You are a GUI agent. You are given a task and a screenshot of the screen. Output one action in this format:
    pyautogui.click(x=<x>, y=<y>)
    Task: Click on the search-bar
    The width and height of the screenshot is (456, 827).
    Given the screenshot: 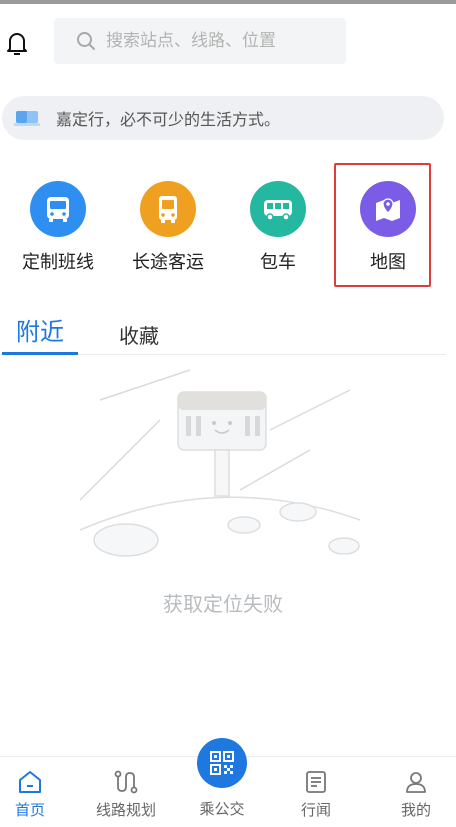 What is the action you would take?
    pyautogui.click(x=200, y=41)
    